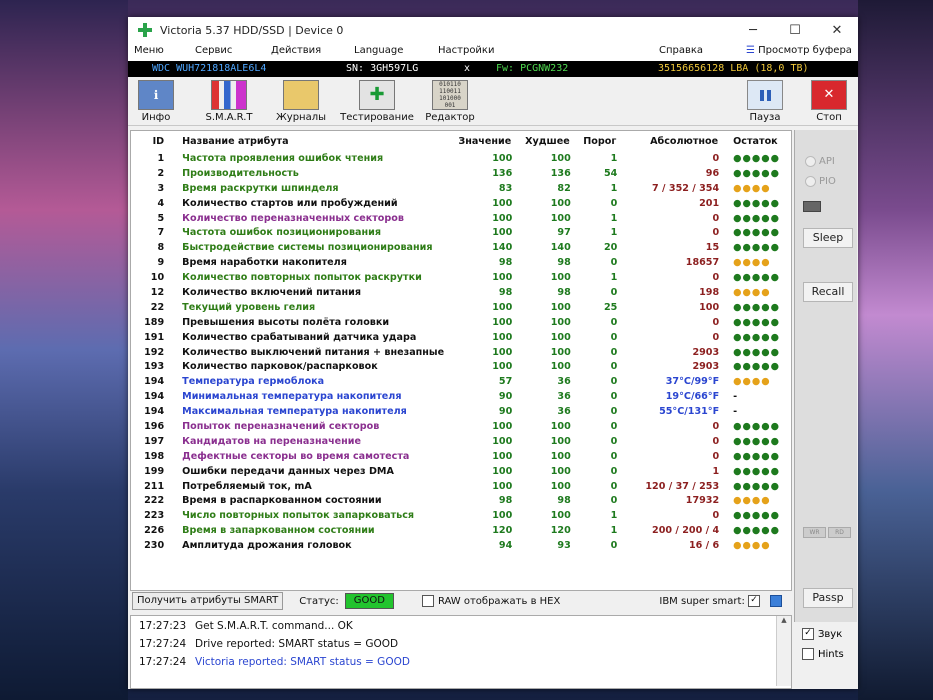  Describe the element at coordinates (820, 181) in the screenshot. I see `pio-radio: PIO` at that location.